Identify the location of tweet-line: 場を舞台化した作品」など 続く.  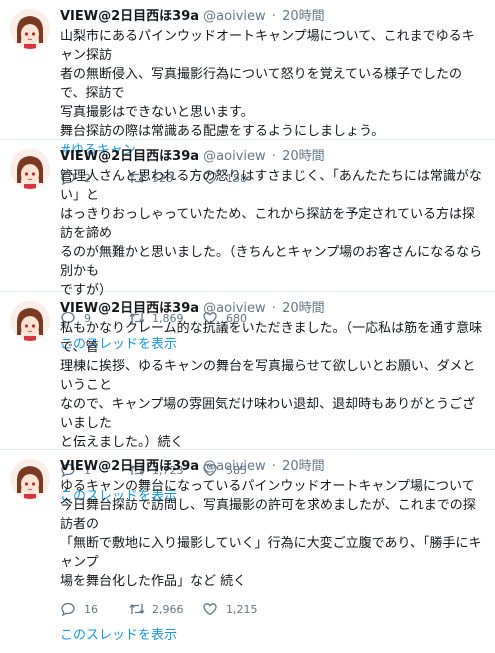
(153, 581).